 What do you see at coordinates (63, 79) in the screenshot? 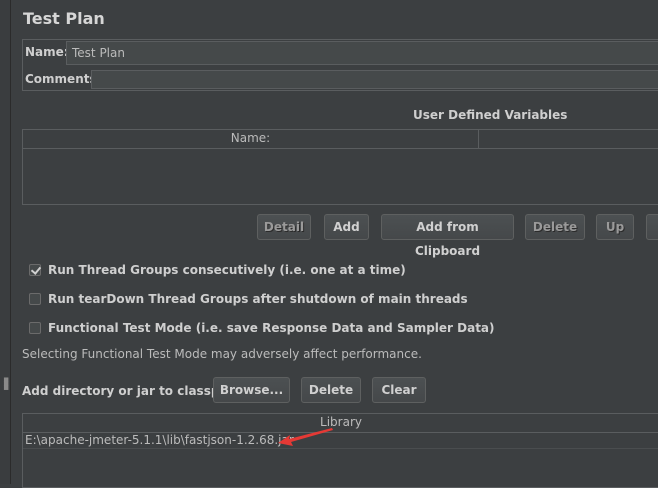
I see `comments-label: Comments:` at bounding box center [63, 79].